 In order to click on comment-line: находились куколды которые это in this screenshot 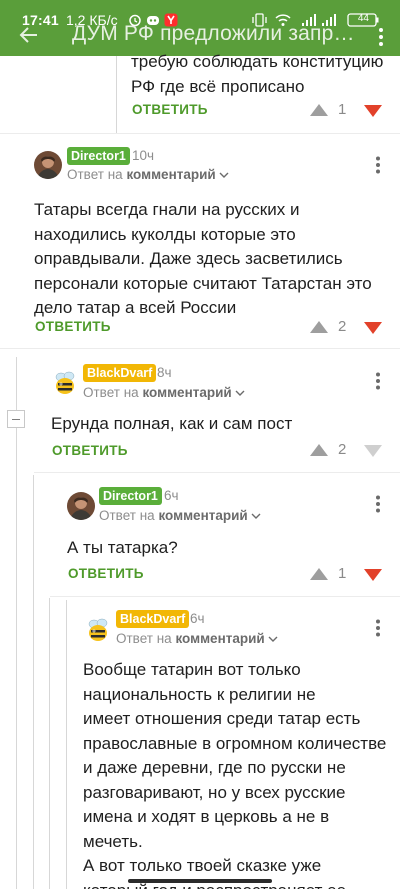, I will do `click(165, 234)`.